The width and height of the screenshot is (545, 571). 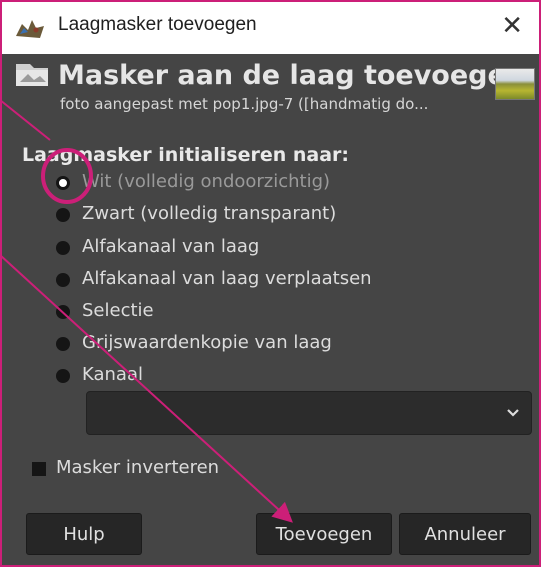 What do you see at coordinates (292, 75) in the screenshot?
I see `dialog-heading: Masker aan de laag toevoegen` at bounding box center [292, 75].